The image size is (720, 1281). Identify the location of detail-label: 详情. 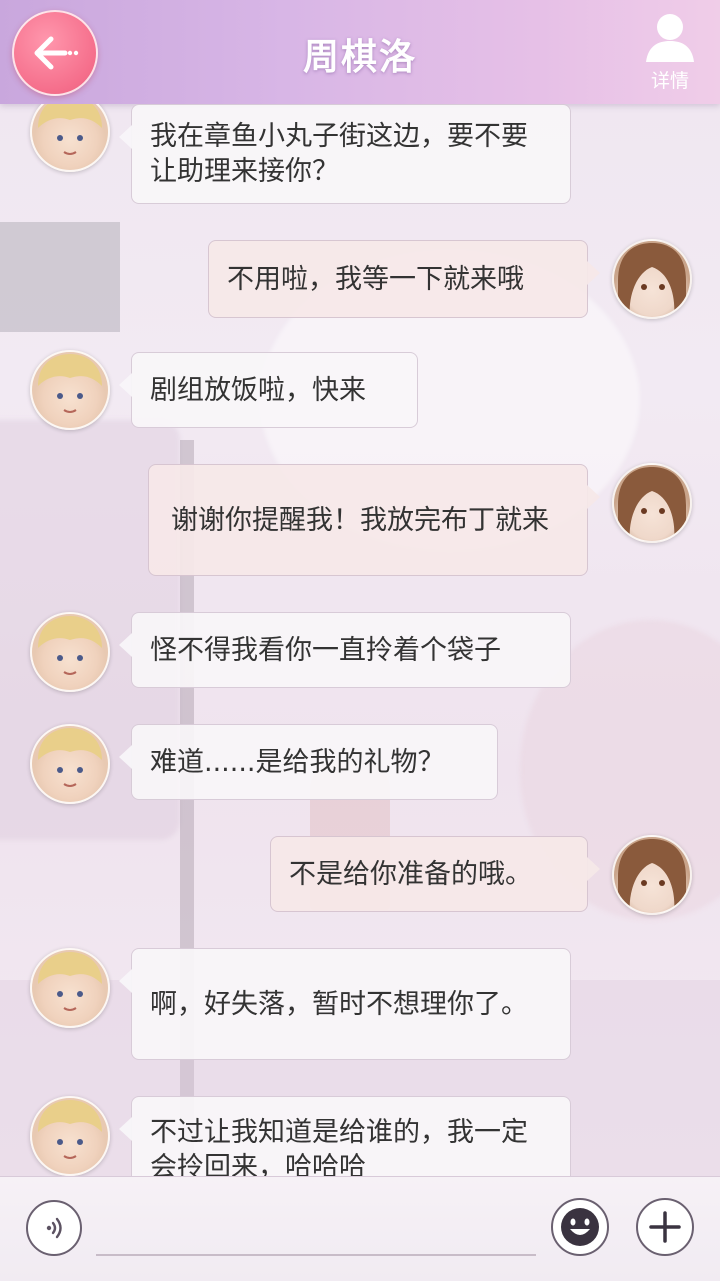
(669, 81).